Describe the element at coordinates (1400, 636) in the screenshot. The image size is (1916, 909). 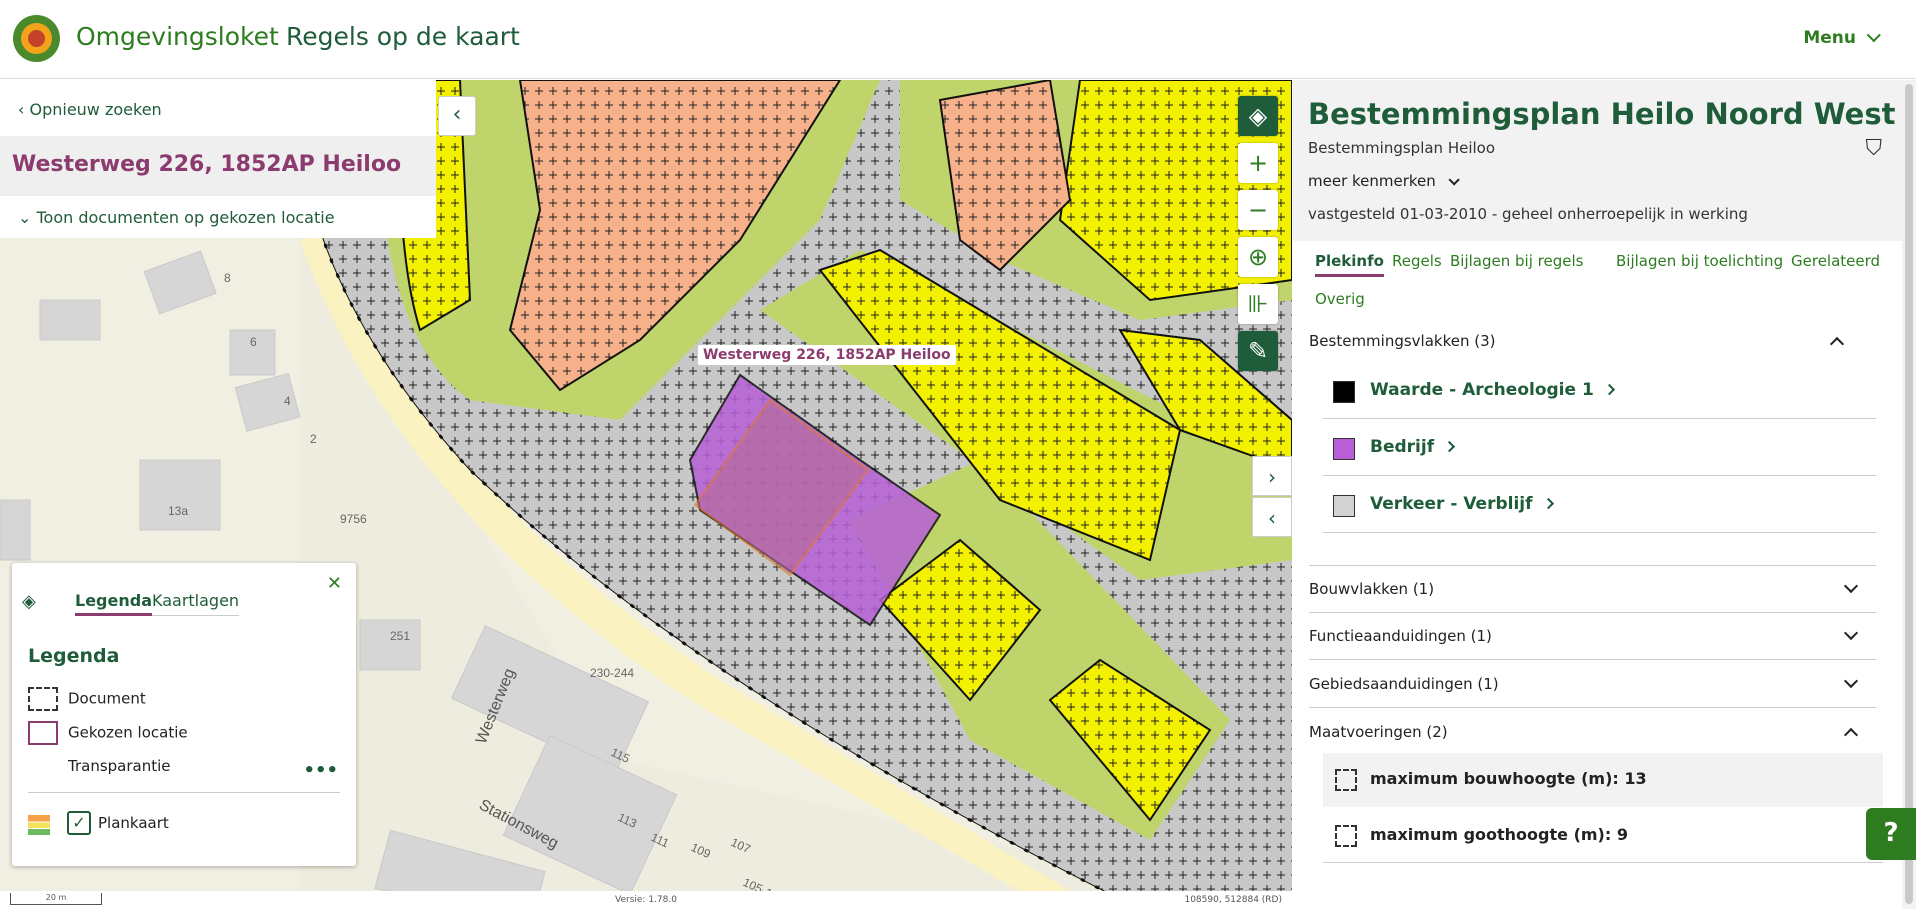
I see `section-functie-title: Functieaanduidingen (1)` at that location.